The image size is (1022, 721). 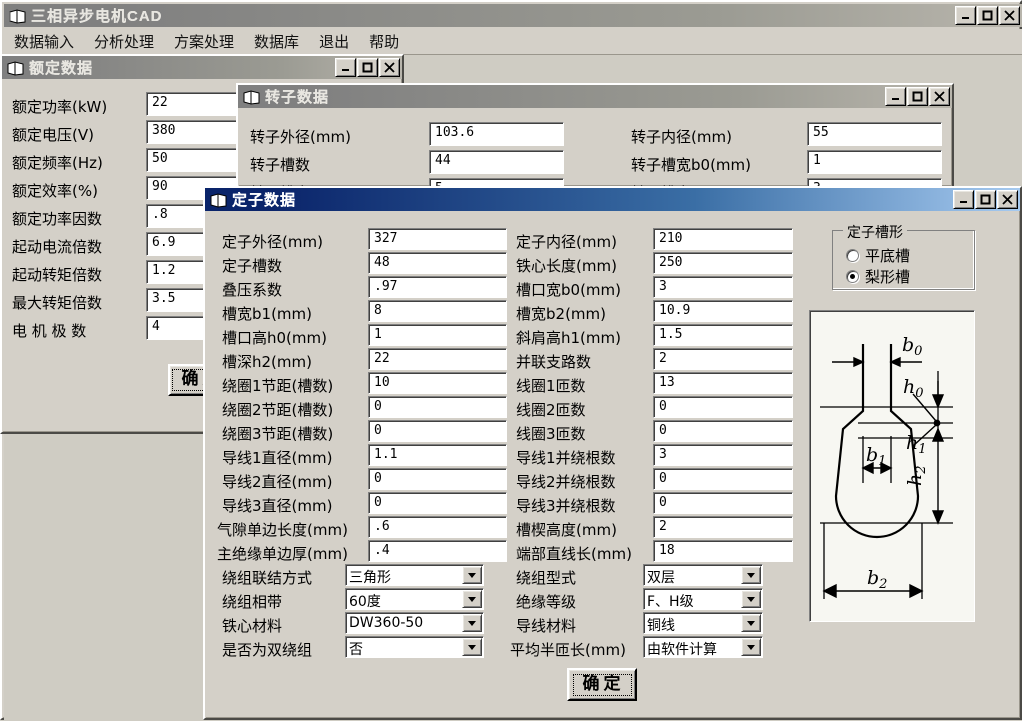 What do you see at coordinates (437, 407) in the screenshot?
I see `stator-input-coil2-pitch: 0` at bounding box center [437, 407].